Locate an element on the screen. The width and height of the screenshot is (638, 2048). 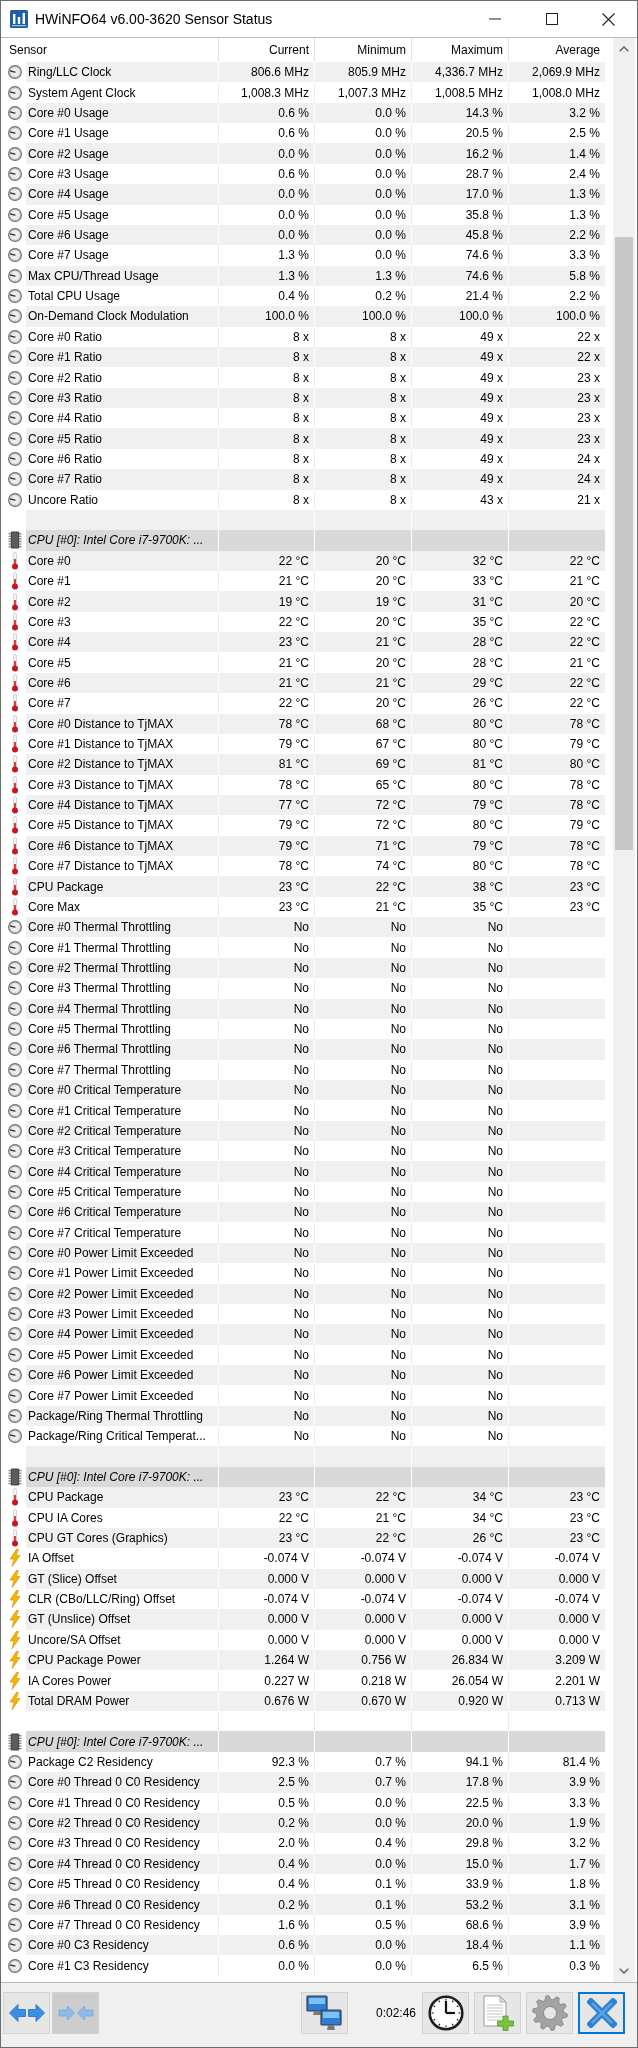
table-row: Total DRAM Power 0.676 W 0.670 W 0.920 W 0.713 W is located at coordinates (315, 1701).